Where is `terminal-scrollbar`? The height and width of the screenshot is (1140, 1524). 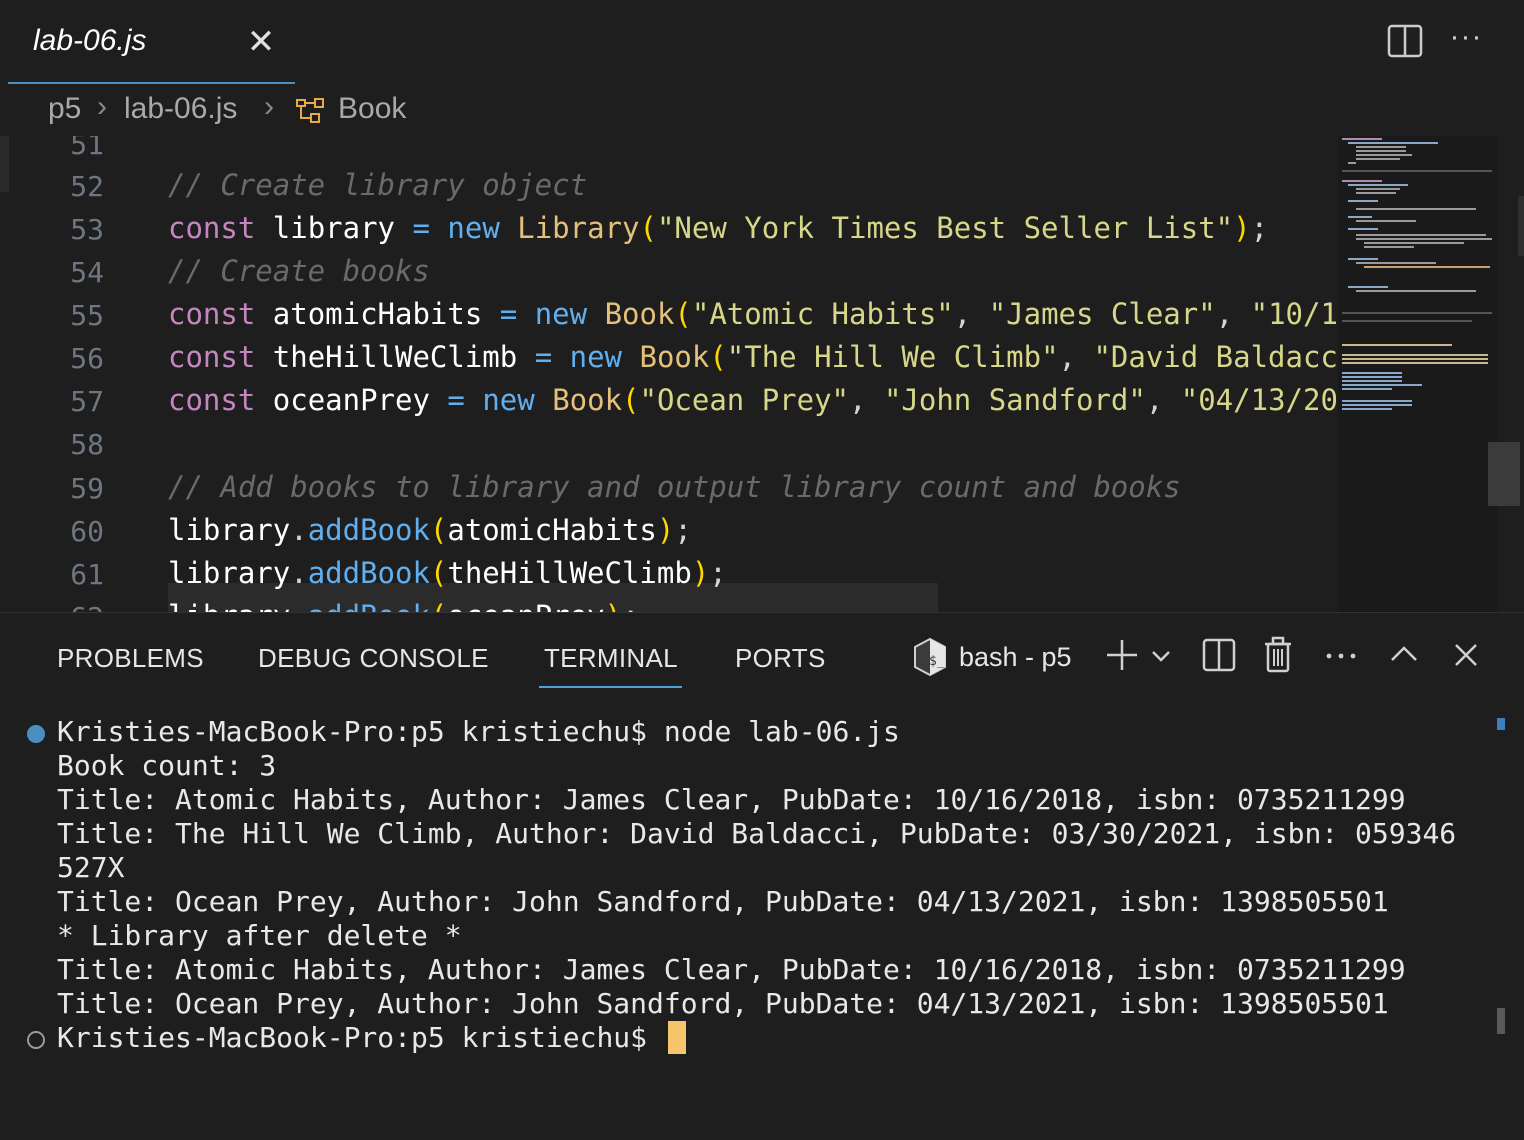 terminal-scrollbar is located at coordinates (1501, 1021).